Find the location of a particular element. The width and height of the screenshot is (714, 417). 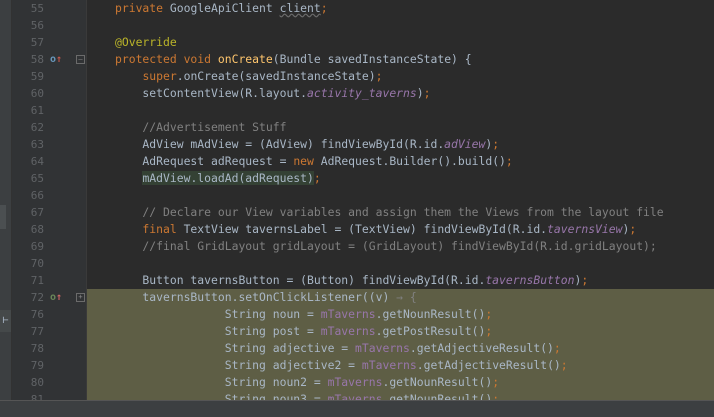

code-line: mAdView.loadAd(adRequest); is located at coordinates (400, 178).